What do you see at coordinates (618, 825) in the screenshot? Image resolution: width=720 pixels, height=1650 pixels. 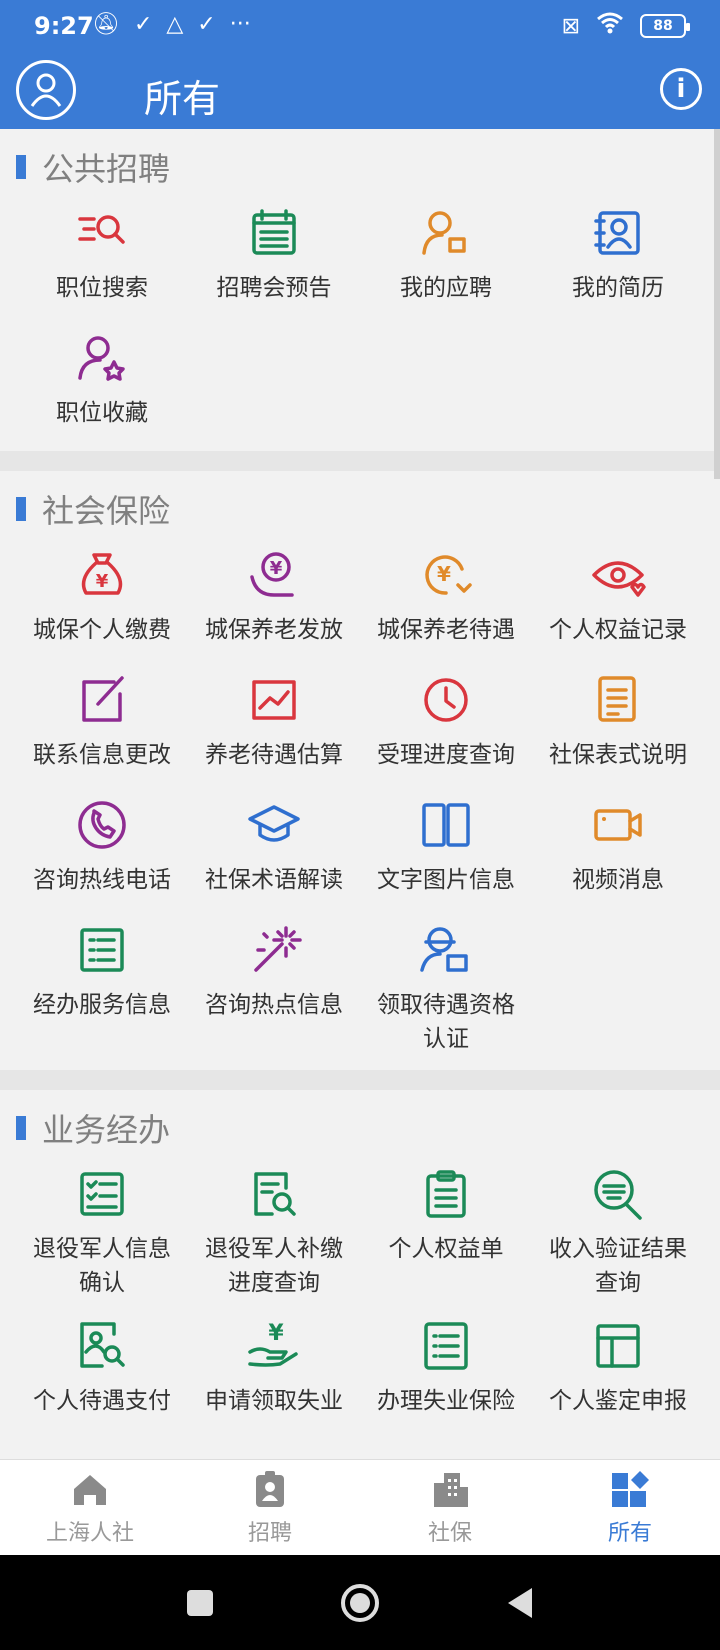 I see `video-icon` at bounding box center [618, 825].